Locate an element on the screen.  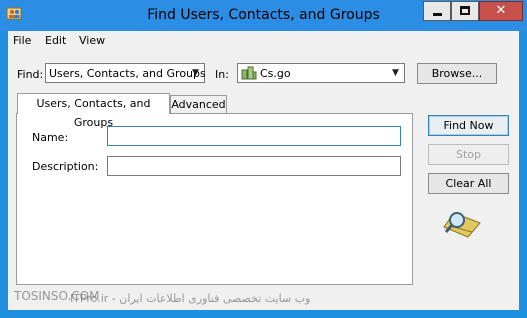
in-label: In: is located at coordinates (222, 74).